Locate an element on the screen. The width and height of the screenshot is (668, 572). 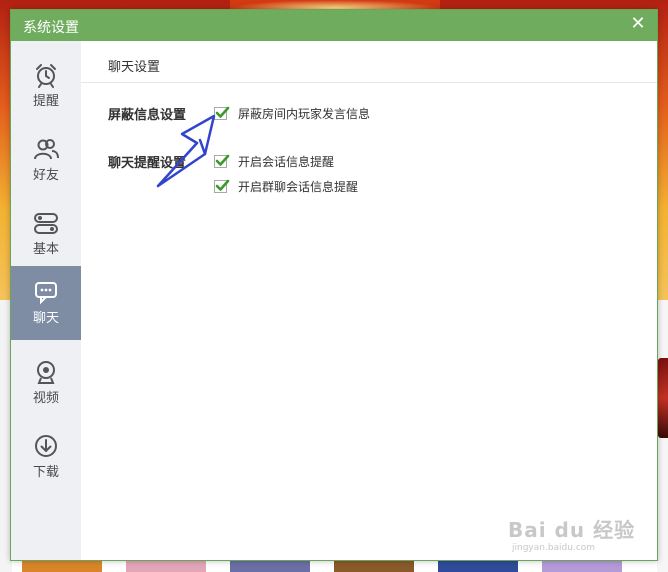
alarm-clock-icon is located at coordinates (46, 76).